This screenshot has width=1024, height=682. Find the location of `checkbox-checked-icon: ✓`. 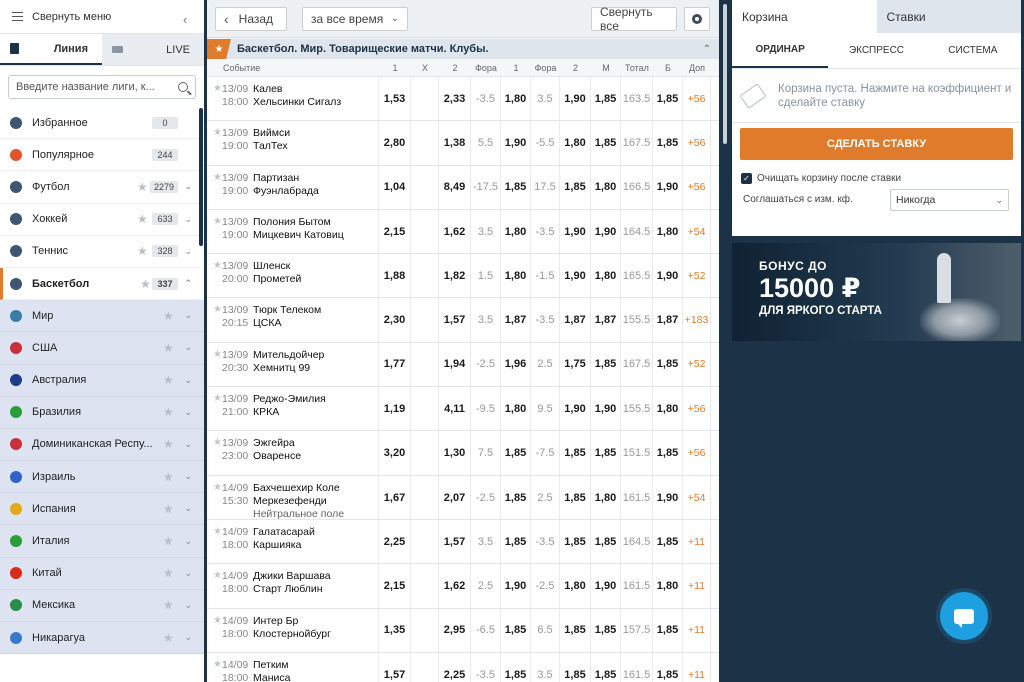

checkbox-checked-icon: ✓ is located at coordinates (746, 178).